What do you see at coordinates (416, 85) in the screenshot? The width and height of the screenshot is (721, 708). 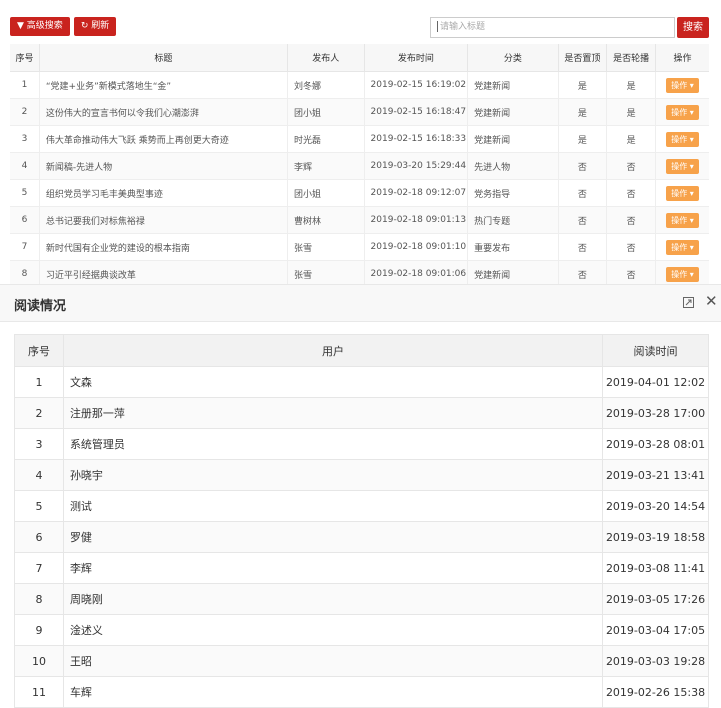 I see `table-cell: 2019-02-15 16:19:02` at bounding box center [416, 85].